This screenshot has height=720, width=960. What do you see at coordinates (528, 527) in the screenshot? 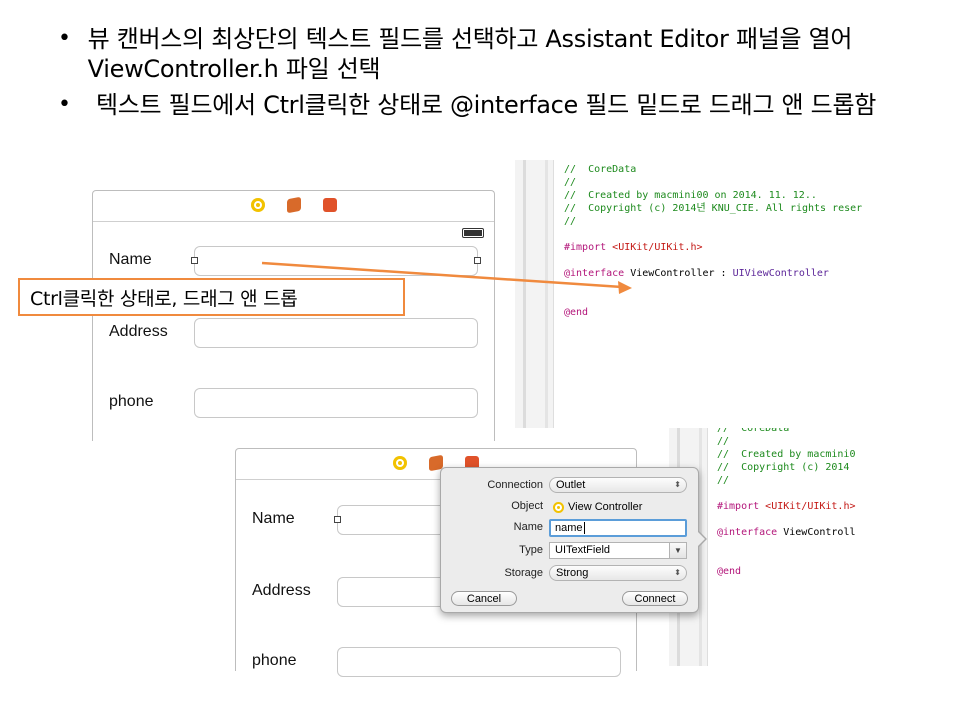
I see `name-field-label: Name` at bounding box center [528, 527].